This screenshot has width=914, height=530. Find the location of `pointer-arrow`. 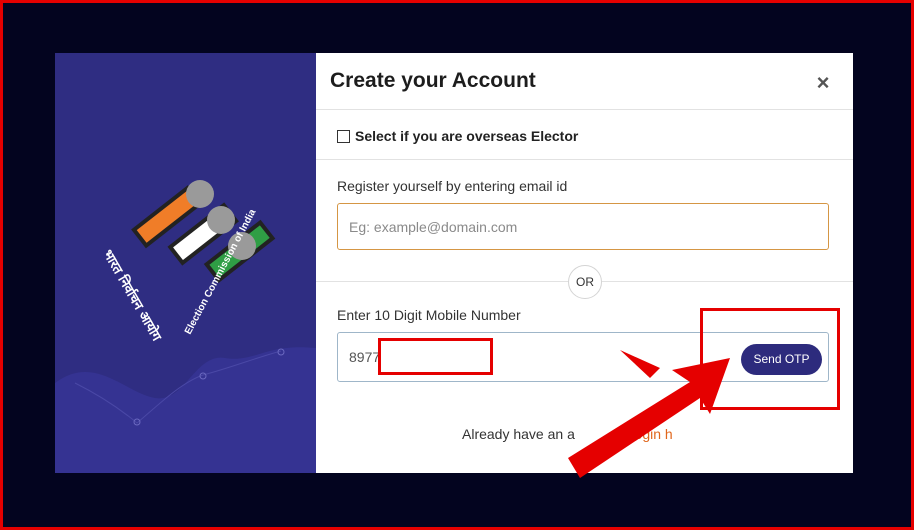

pointer-arrow is located at coordinates (649, 414).